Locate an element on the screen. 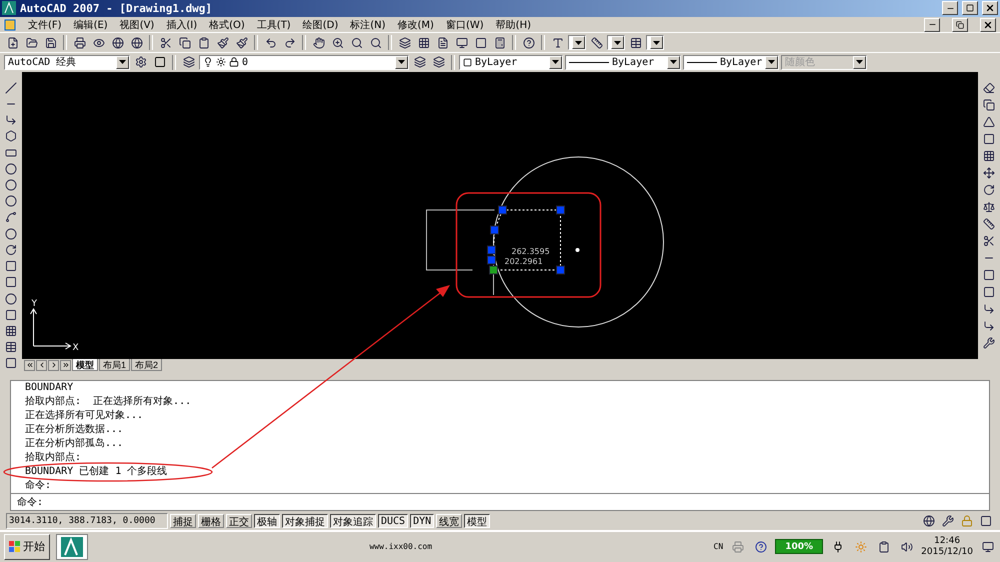 Image resolution: width=1000 pixels, height=562 pixels. color-dropdown: ByLayer is located at coordinates (511, 62).